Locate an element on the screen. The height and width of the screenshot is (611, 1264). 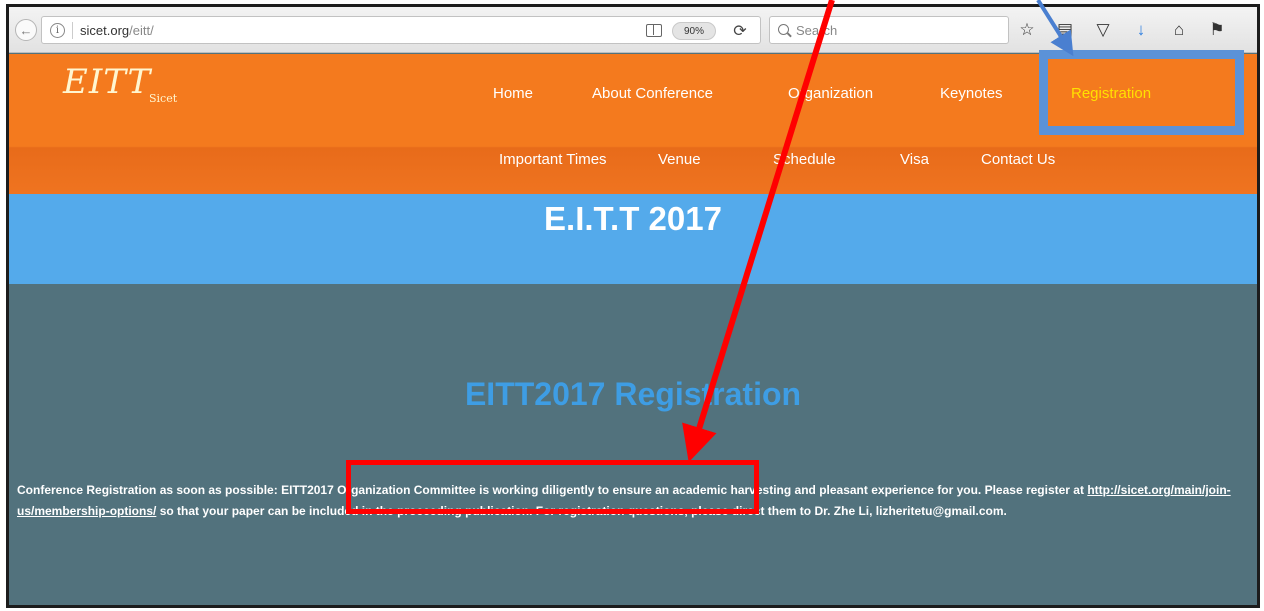
reading-list-icon: ▤ is located at coordinates (1065, 30).